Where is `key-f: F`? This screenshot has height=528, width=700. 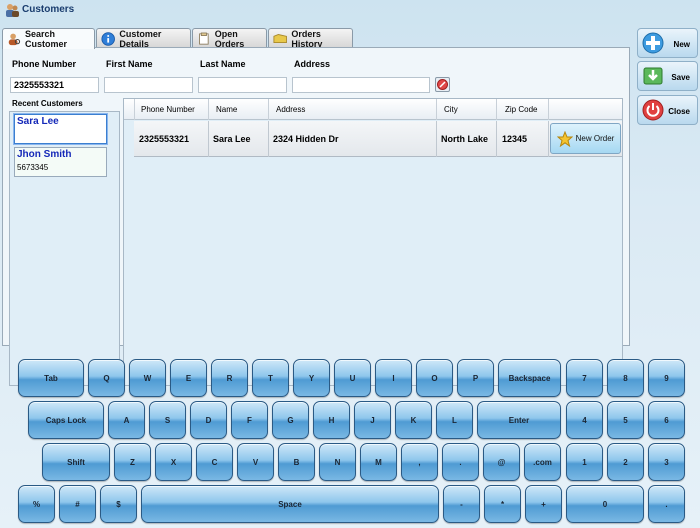
key-f: F is located at coordinates (249, 420).